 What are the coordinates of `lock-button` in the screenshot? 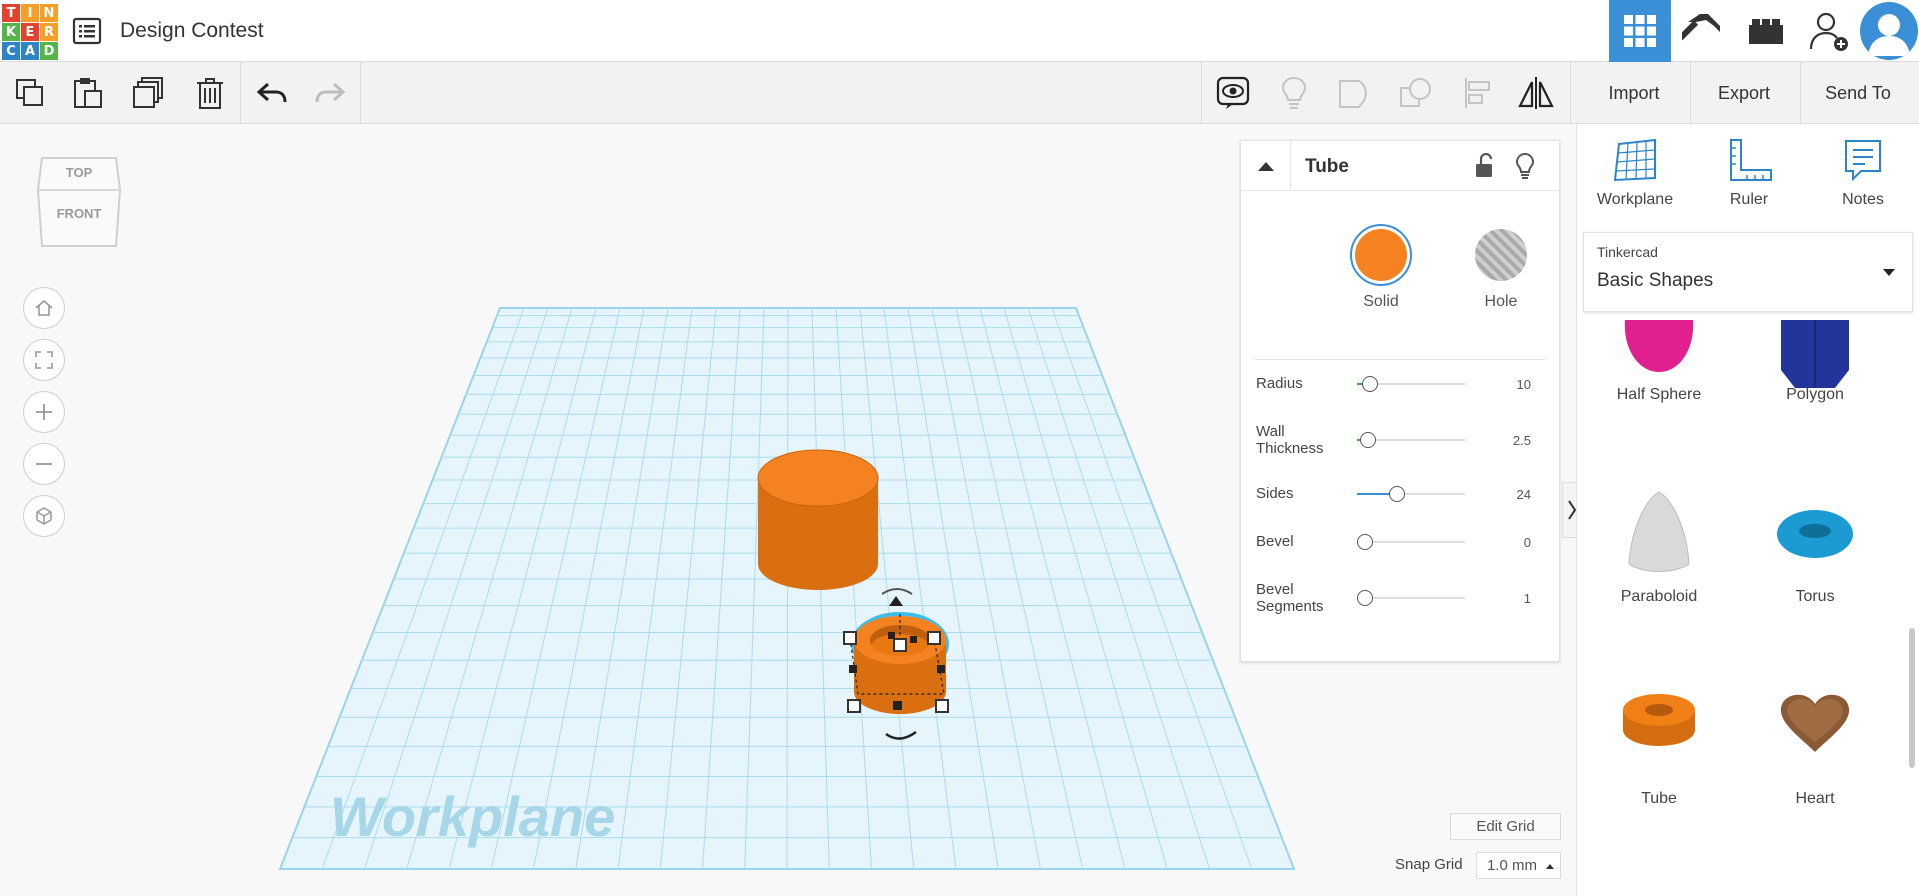 It's located at (1484, 168).